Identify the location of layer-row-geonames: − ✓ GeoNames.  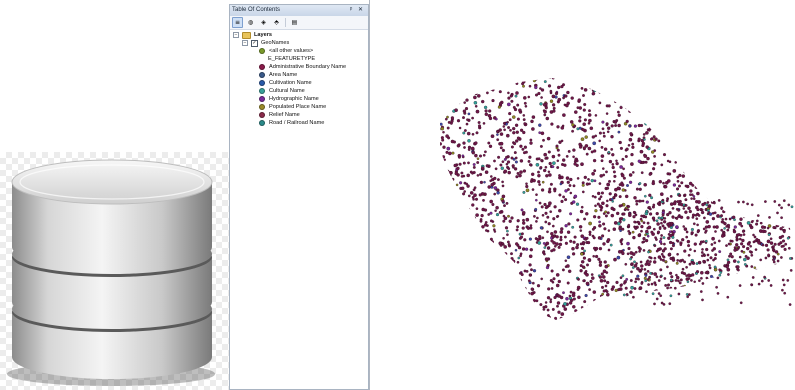
(265, 43).